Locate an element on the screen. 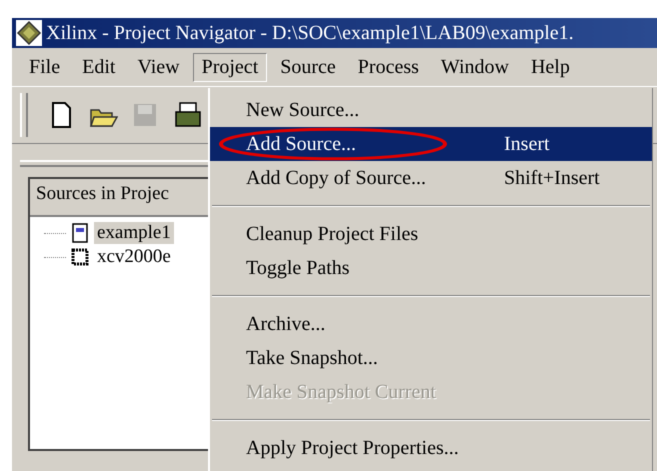 The width and height of the screenshot is (657, 471). menu-item: Edit is located at coordinates (98, 67).